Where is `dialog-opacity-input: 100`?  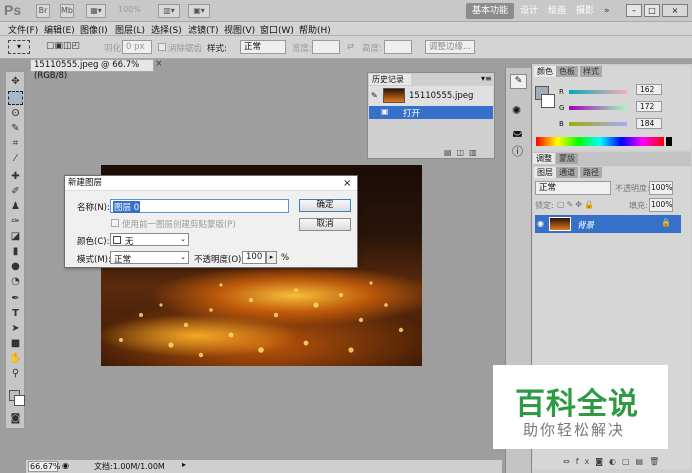
dialog-opacity-input: 100 is located at coordinates (254, 257).